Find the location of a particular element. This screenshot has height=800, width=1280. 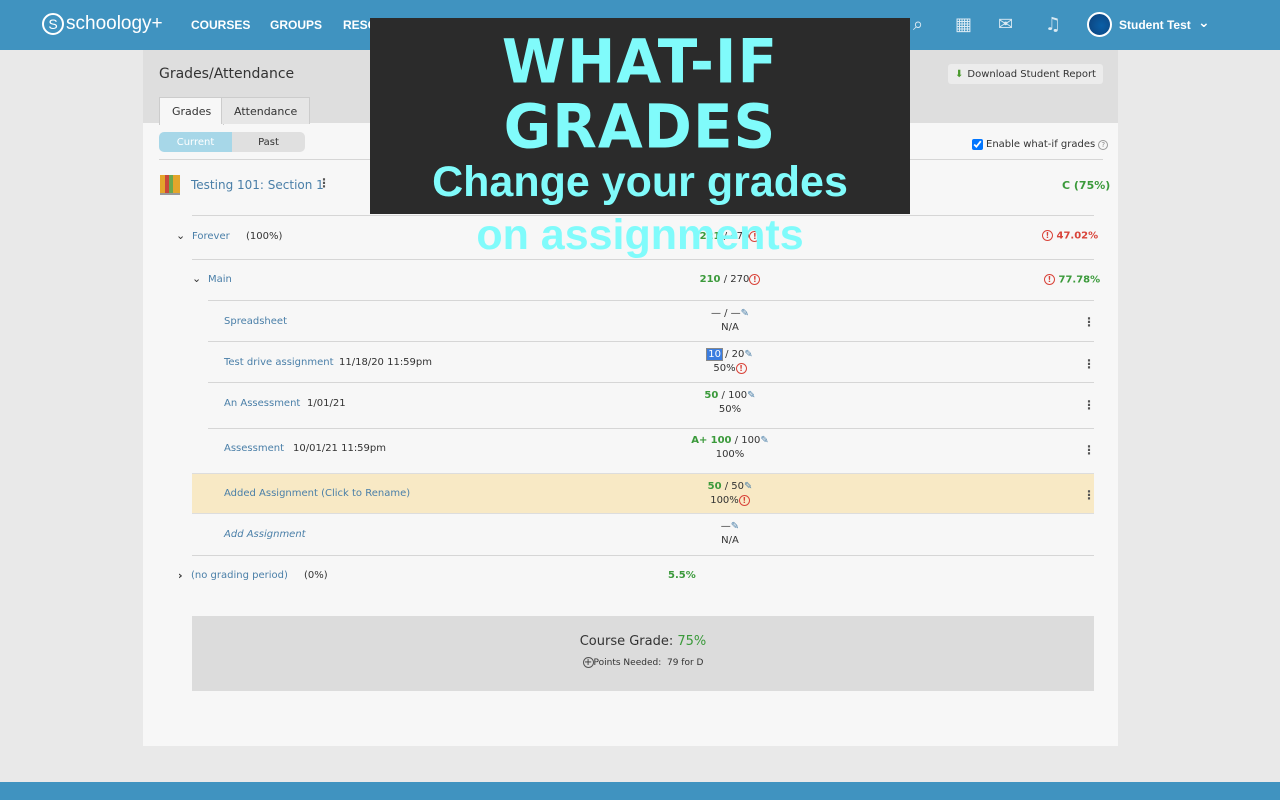

points-label: Points Needed: is located at coordinates (627, 663).